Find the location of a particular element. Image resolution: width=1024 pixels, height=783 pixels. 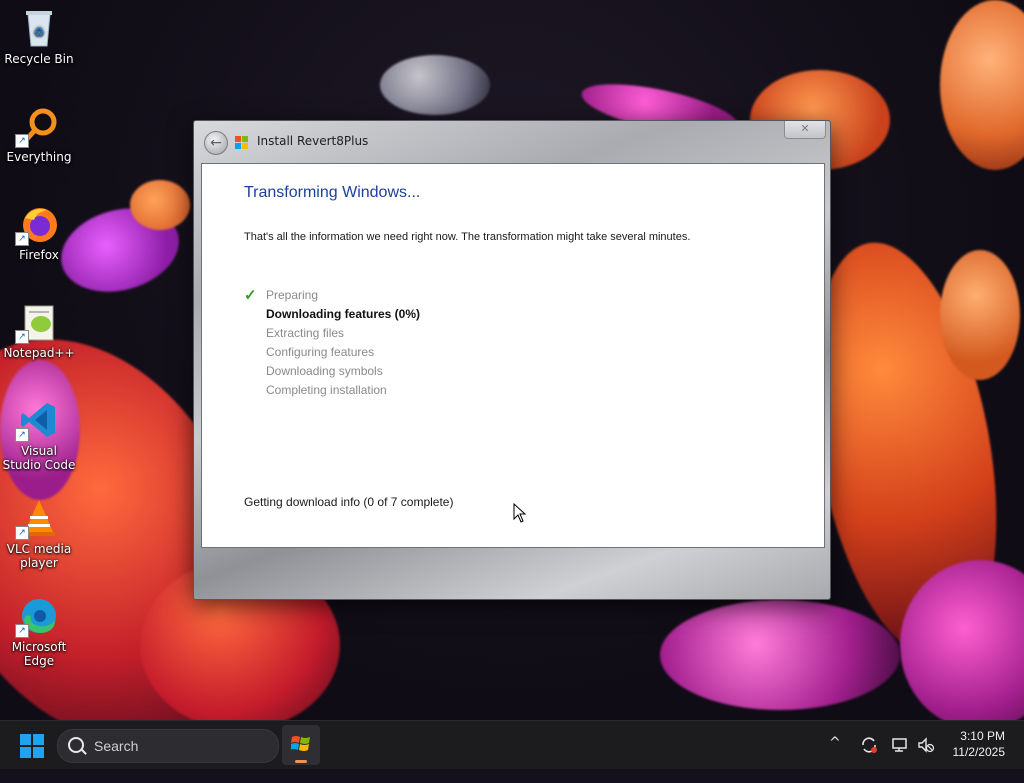

taskbar-search: Search is located at coordinates (168, 746).